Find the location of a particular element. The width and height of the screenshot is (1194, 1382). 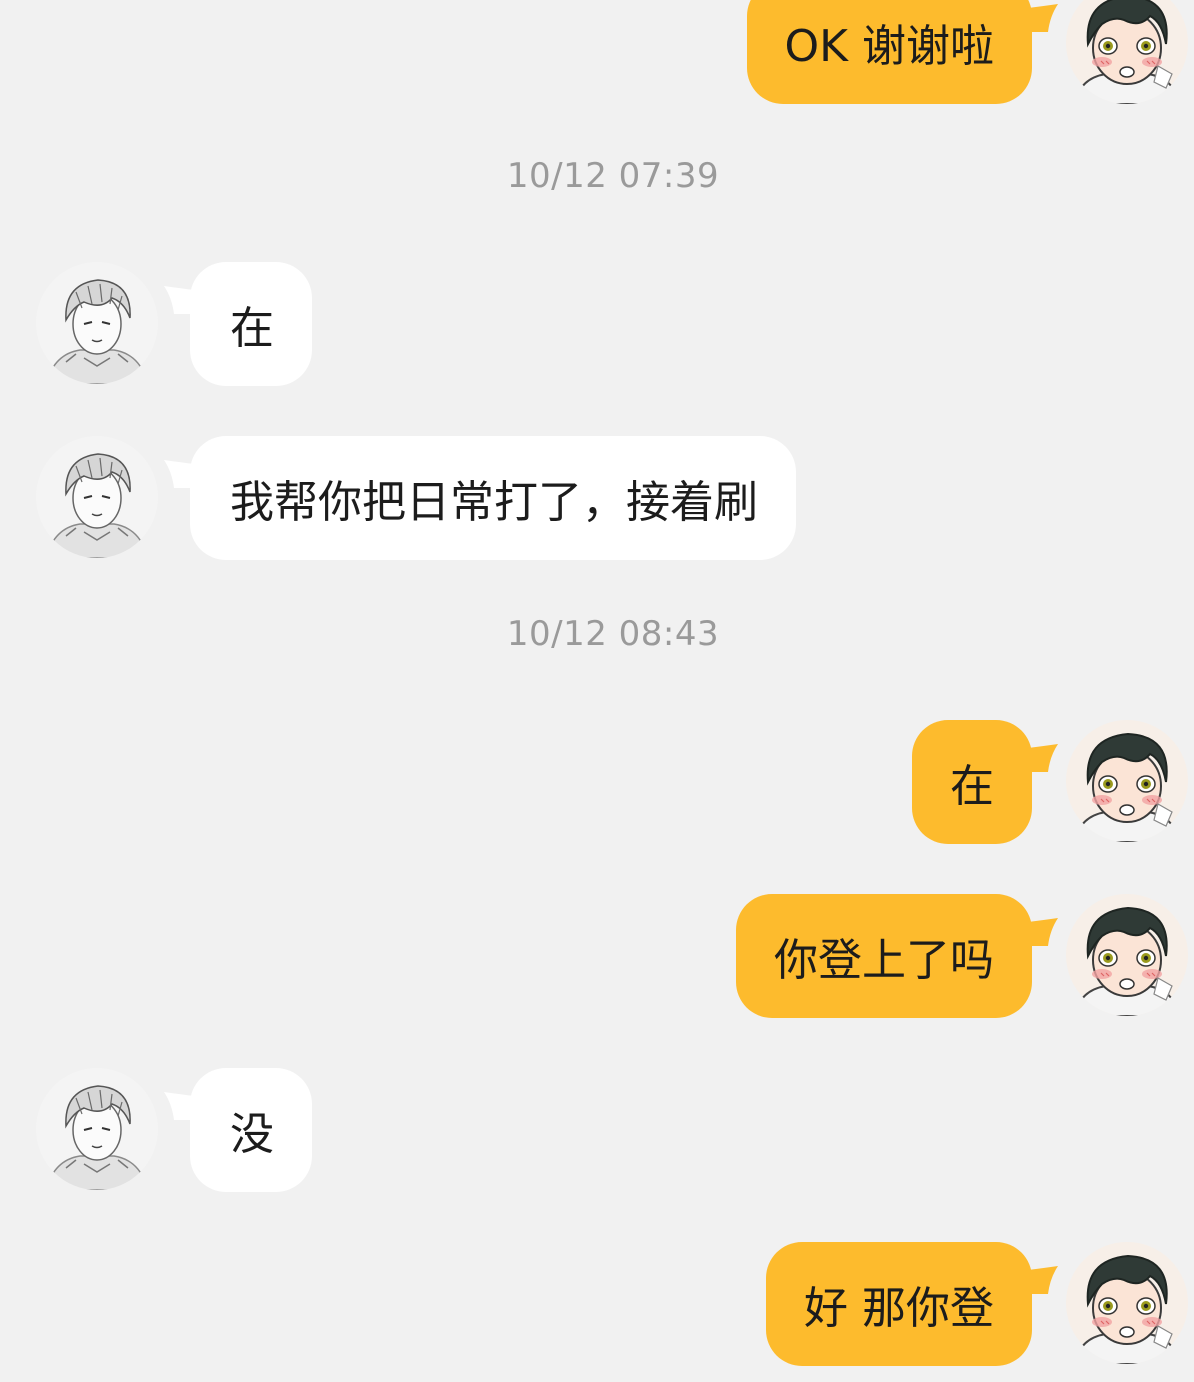

message-text: 没 is located at coordinates (252, 1134).